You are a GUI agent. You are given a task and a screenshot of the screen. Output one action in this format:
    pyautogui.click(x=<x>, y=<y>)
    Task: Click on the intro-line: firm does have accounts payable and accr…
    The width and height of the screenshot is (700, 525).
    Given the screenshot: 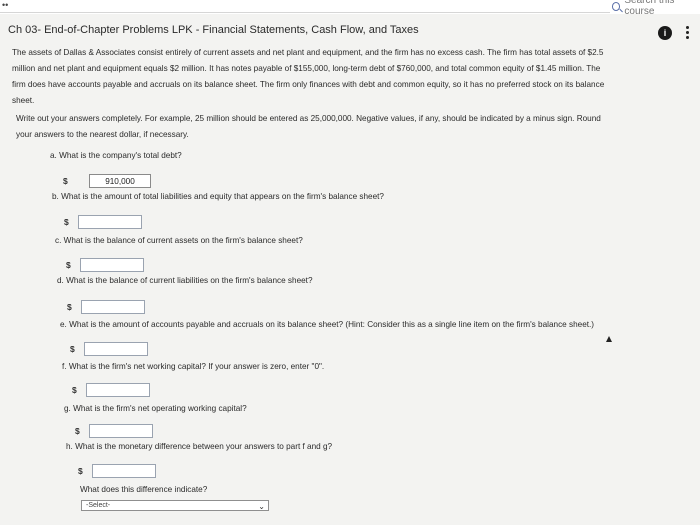 What is the action you would take?
    pyautogui.click(x=308, y=84)
    